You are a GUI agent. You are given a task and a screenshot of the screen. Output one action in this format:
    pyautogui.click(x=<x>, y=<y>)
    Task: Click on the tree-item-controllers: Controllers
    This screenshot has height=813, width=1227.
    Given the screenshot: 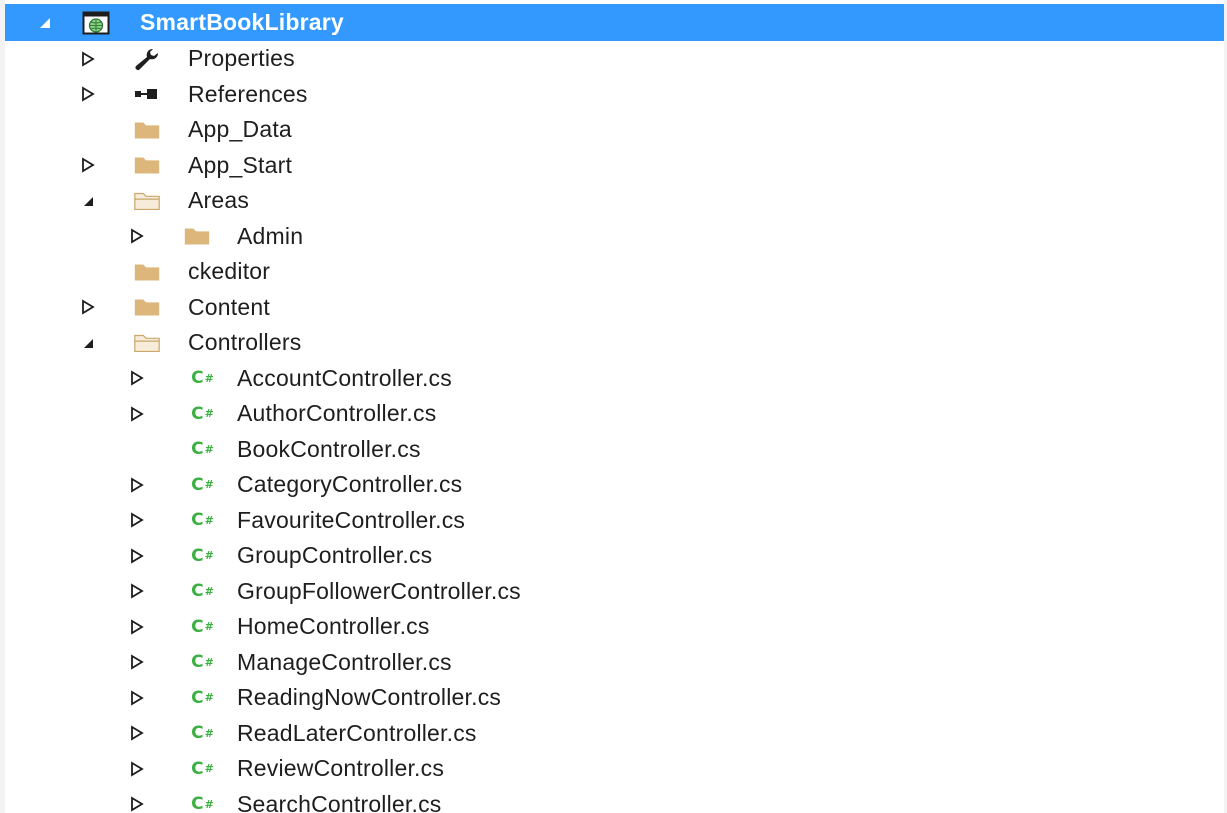 What is the action you would take?
    pyautogui.click(x=614, y=343)
    